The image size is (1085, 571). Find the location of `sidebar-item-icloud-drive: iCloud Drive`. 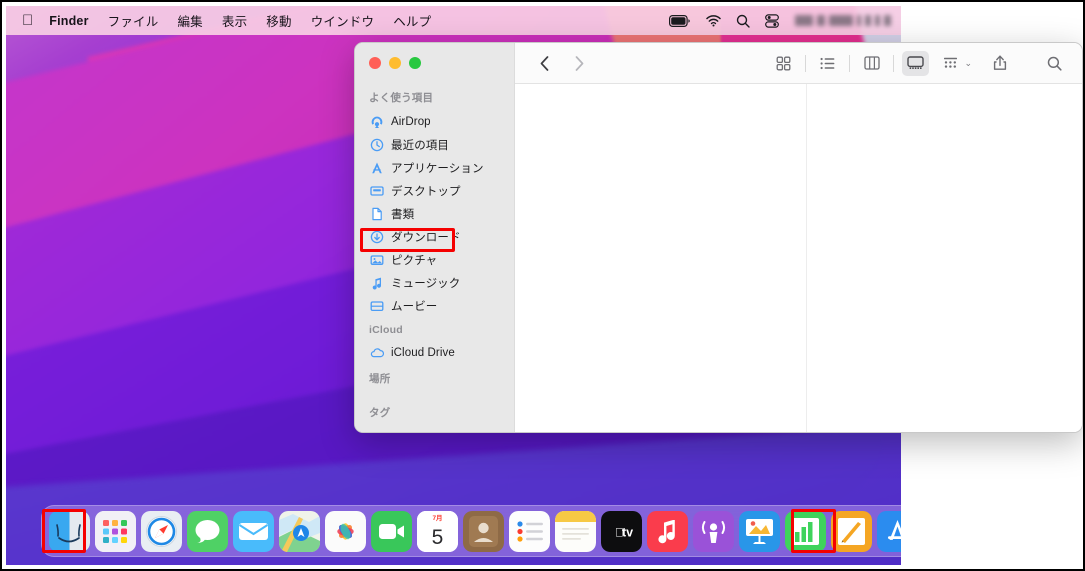

sidebar-item-icloud-drive: iCloud Drive is located at coordinates (434, 352).